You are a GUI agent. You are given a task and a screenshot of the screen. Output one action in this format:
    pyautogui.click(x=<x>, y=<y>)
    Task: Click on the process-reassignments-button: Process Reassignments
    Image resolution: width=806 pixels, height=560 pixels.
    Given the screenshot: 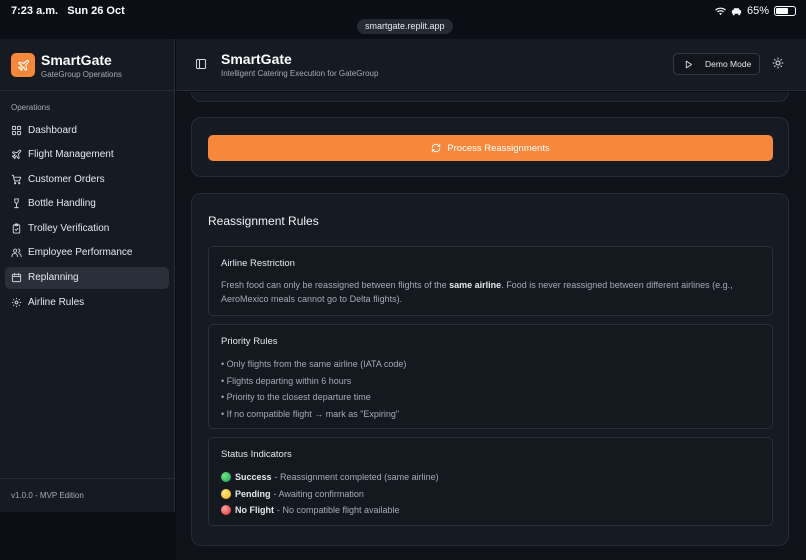 What is the action you would take?
    pyautogui.click(x=490, y=148)
    